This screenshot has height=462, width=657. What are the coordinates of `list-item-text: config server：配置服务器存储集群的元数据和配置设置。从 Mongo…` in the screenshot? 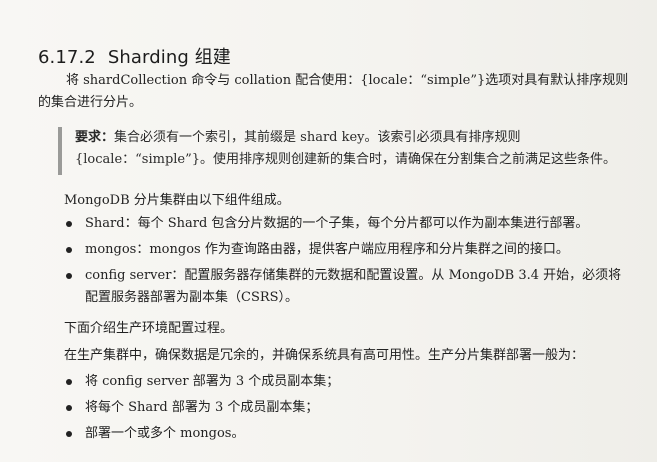 It's located at (353, 286).